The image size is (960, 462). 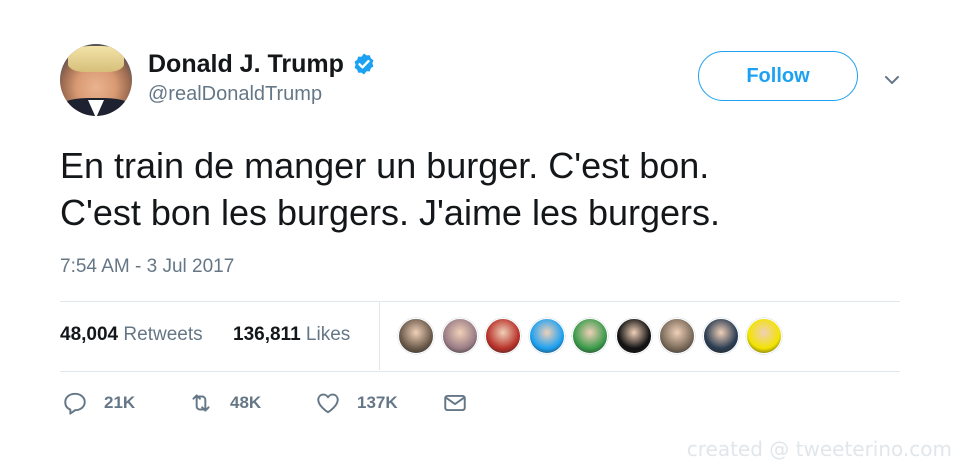 What do you see at coordinates (120, 402) in the screenshot?
I see `reply-count: 21K` at bounding box center [120, 402].